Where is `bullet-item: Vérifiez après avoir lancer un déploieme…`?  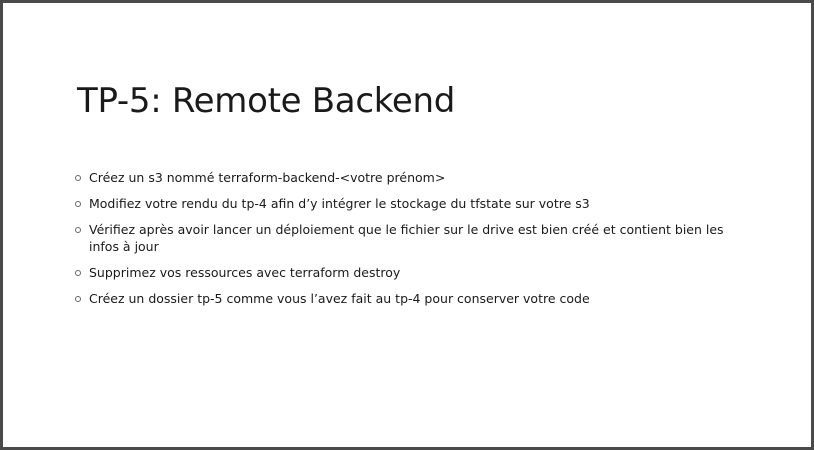 bullet-item: Vérifiez après avoir lancer un déploieme… is located at coordinates (410, 238).